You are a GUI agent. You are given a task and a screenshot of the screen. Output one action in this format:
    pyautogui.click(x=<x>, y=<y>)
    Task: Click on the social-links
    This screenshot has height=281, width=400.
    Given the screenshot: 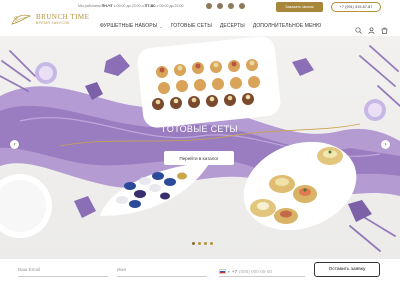 What is the action you would take?
    pyautogui.click(x=225, y=6)
    